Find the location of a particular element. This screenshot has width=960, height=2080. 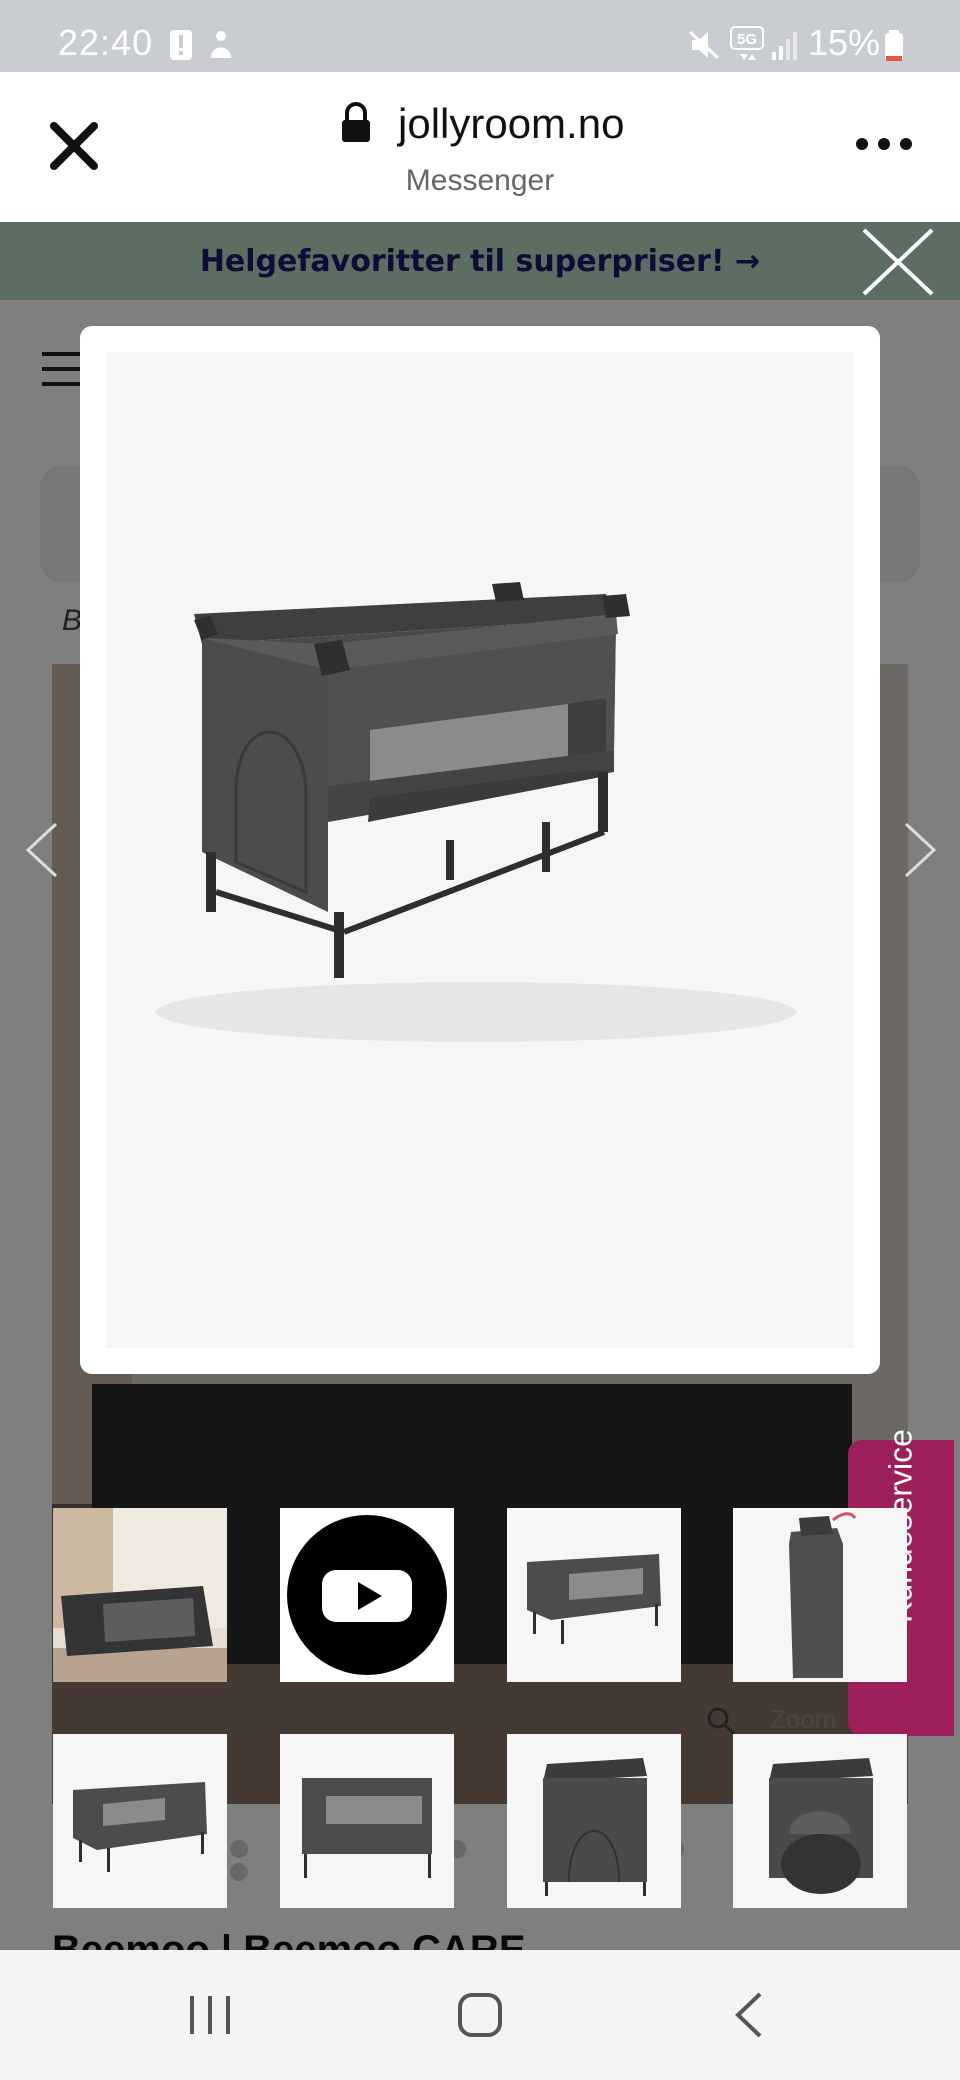

thumbnail-travel-cot-folded is located at coordinates (820, 1595).